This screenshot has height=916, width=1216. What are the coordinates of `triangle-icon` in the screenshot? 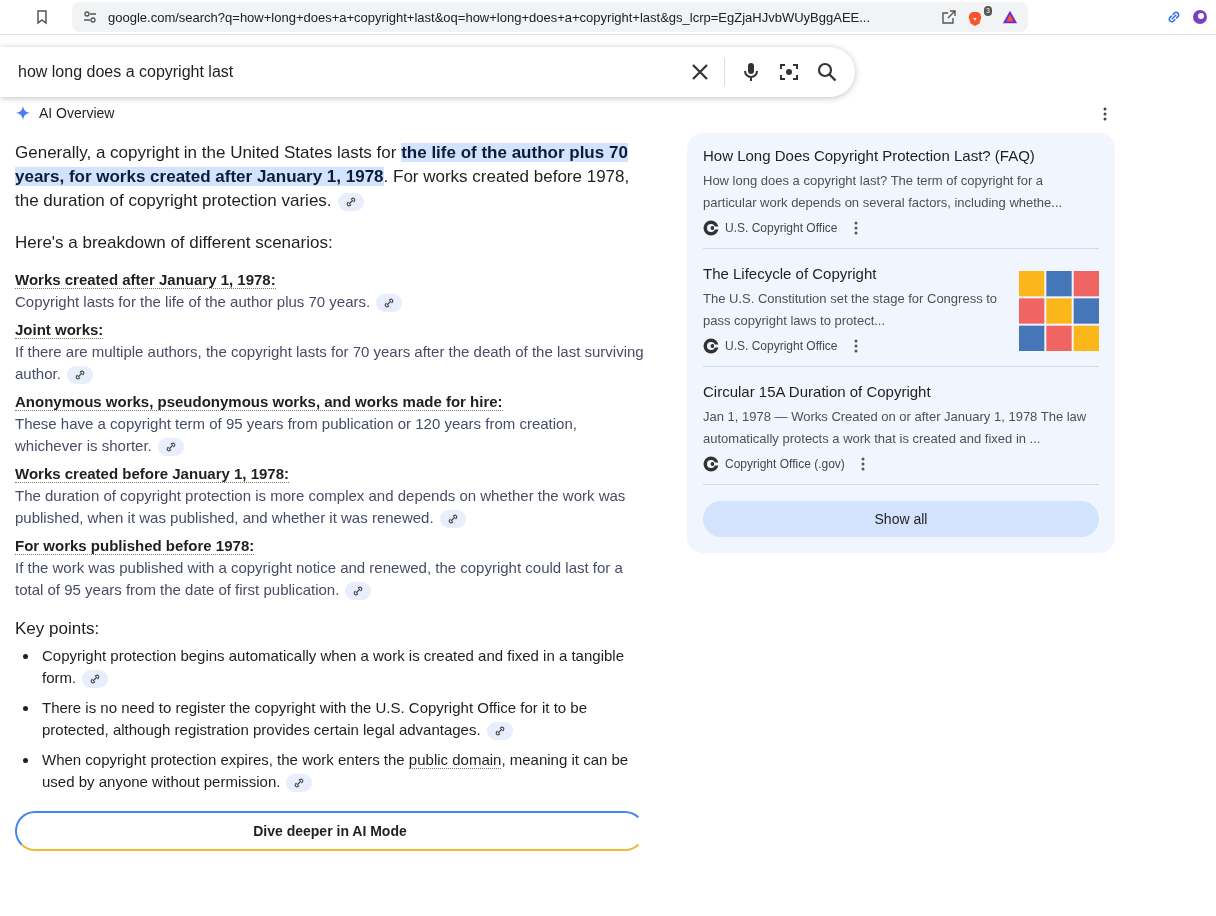 It's located at (1010, 17).